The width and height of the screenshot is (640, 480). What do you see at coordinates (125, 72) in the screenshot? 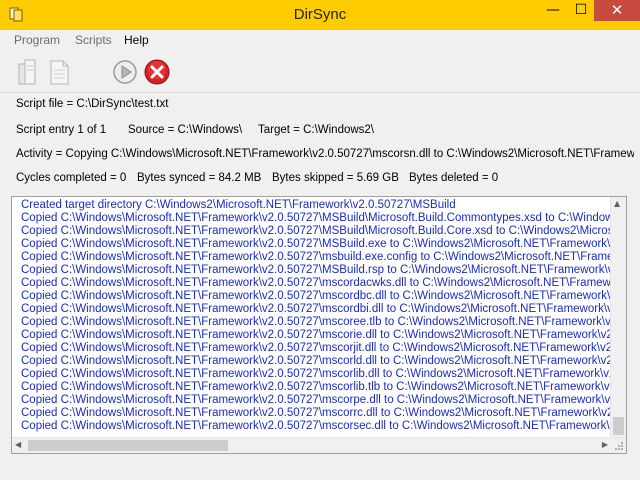
I see `play-icon` at bounding box center [125, 72].